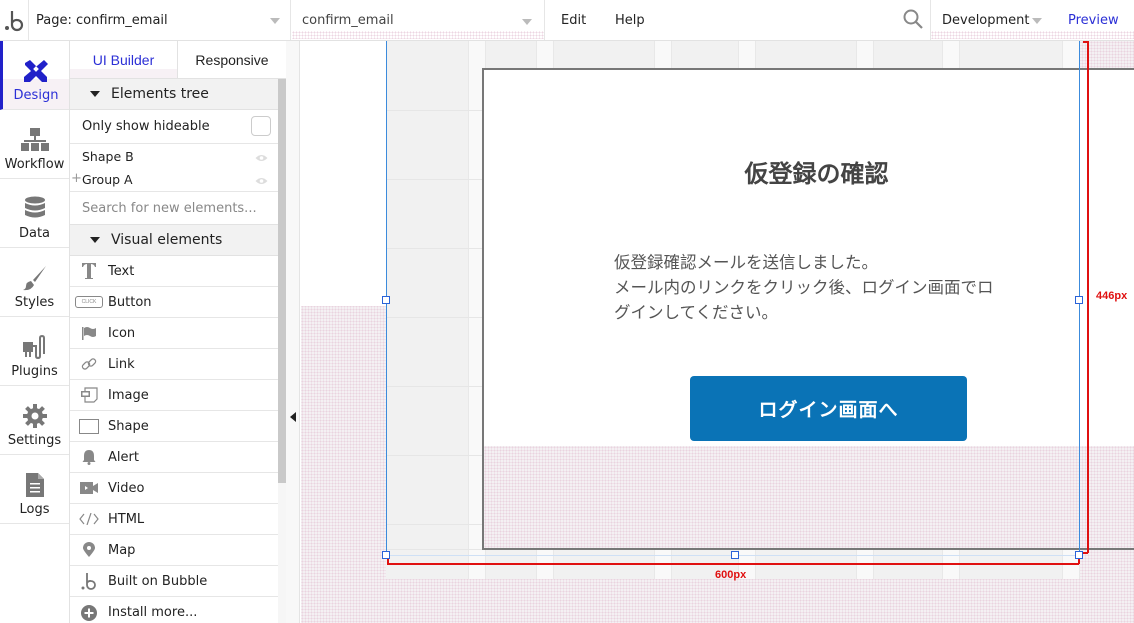 Image resolution: width=1134 pixels, height=623 pixels. What do you see at coordinates (89, 519) in the screenshot?
I see `code-icon` at bounding box center [89, 519].